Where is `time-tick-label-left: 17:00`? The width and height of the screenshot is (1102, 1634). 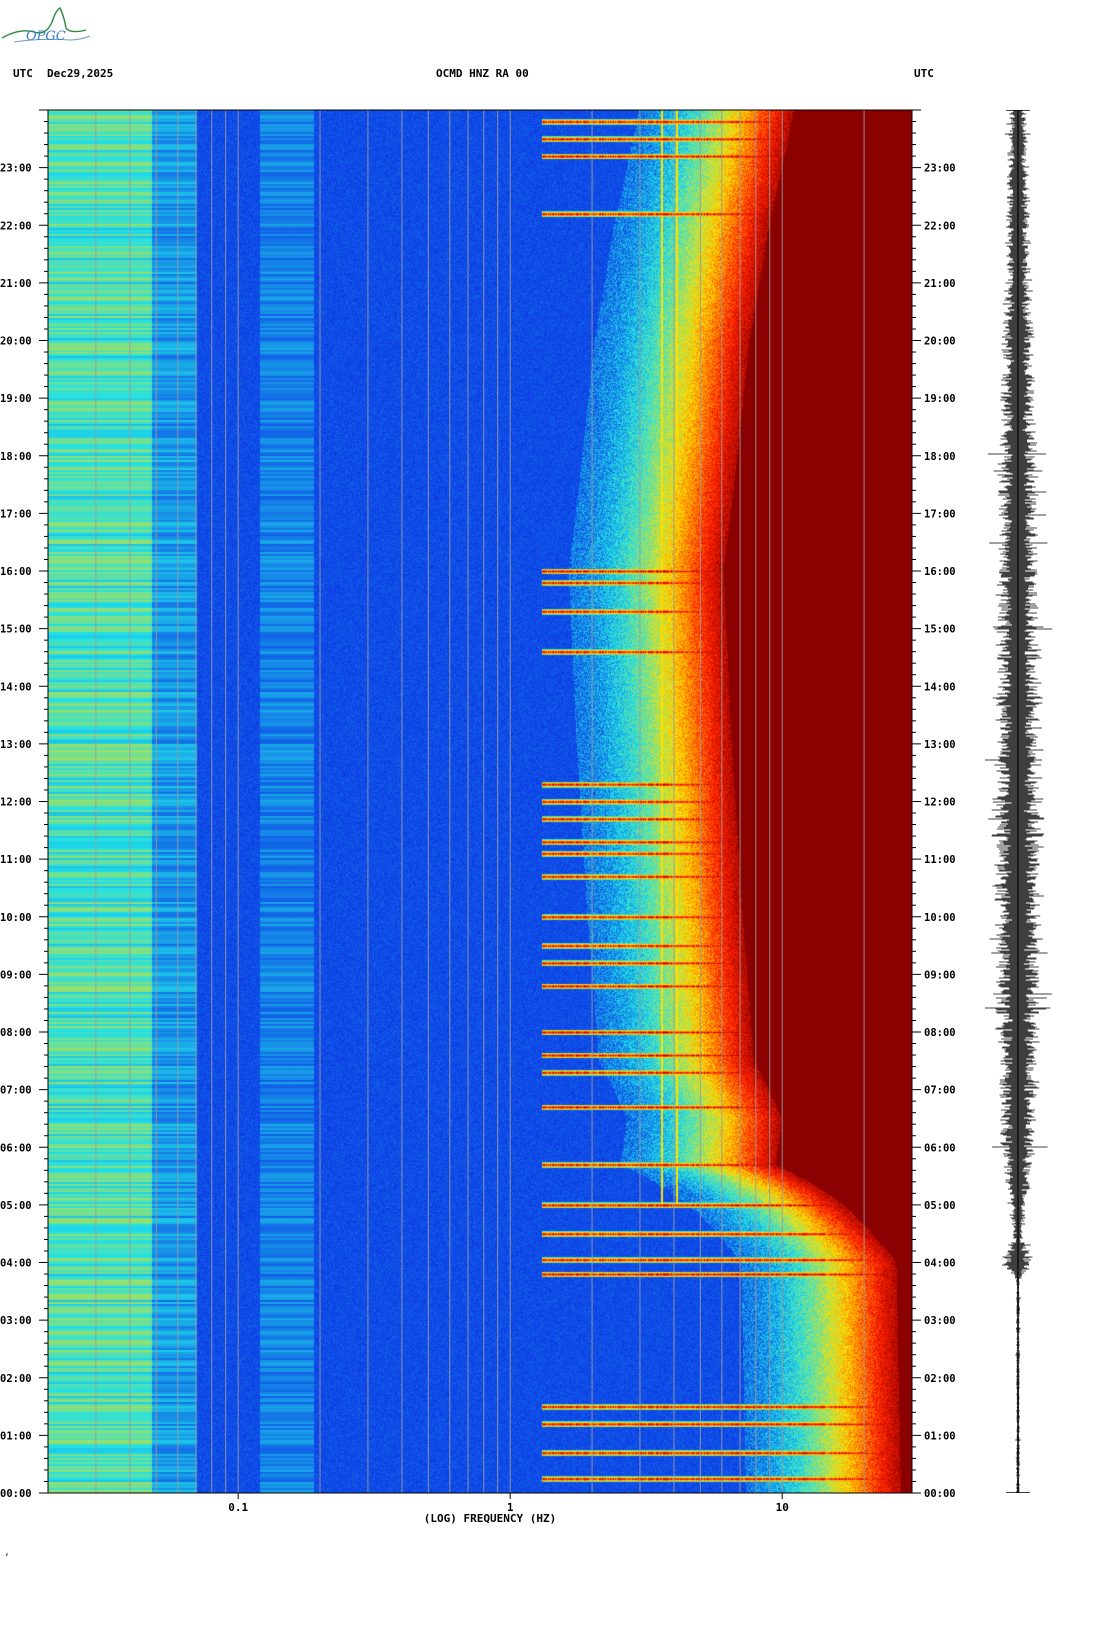
time-tick-label-left: 17:00 is located at coordinates (16, 514).